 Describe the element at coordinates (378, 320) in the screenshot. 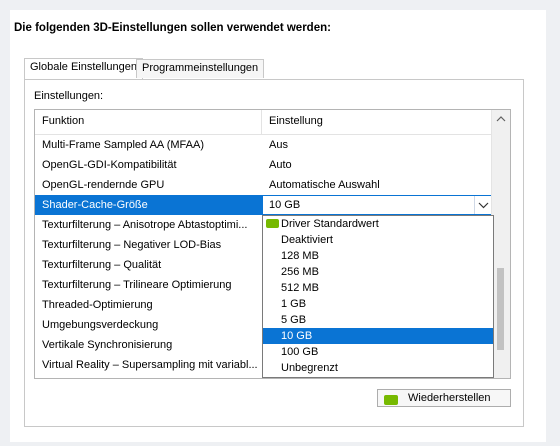

I see `option-5gb: 5 GB` at that location.